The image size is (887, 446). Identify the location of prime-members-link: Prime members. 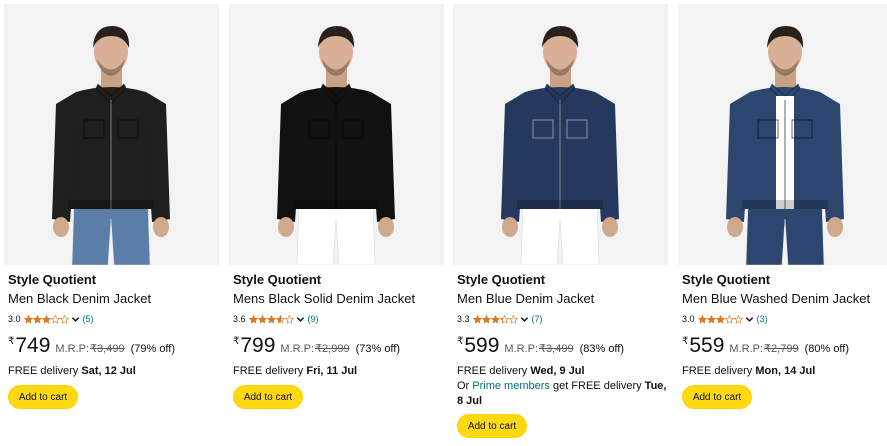
(511, 386).